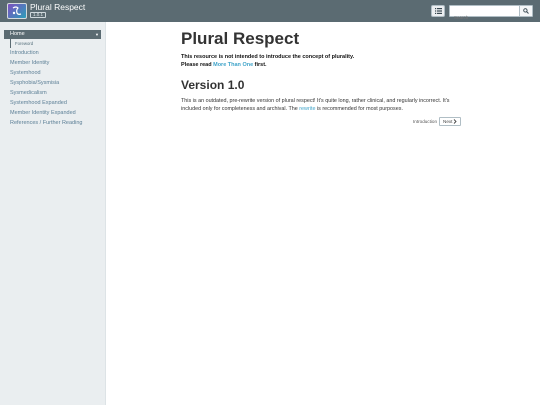 The image size is (540, 405). What do you see at coordinates (57, 7) in the screenshot?
I see `site-title: Plural Respect` at bounding box center [57, 7].